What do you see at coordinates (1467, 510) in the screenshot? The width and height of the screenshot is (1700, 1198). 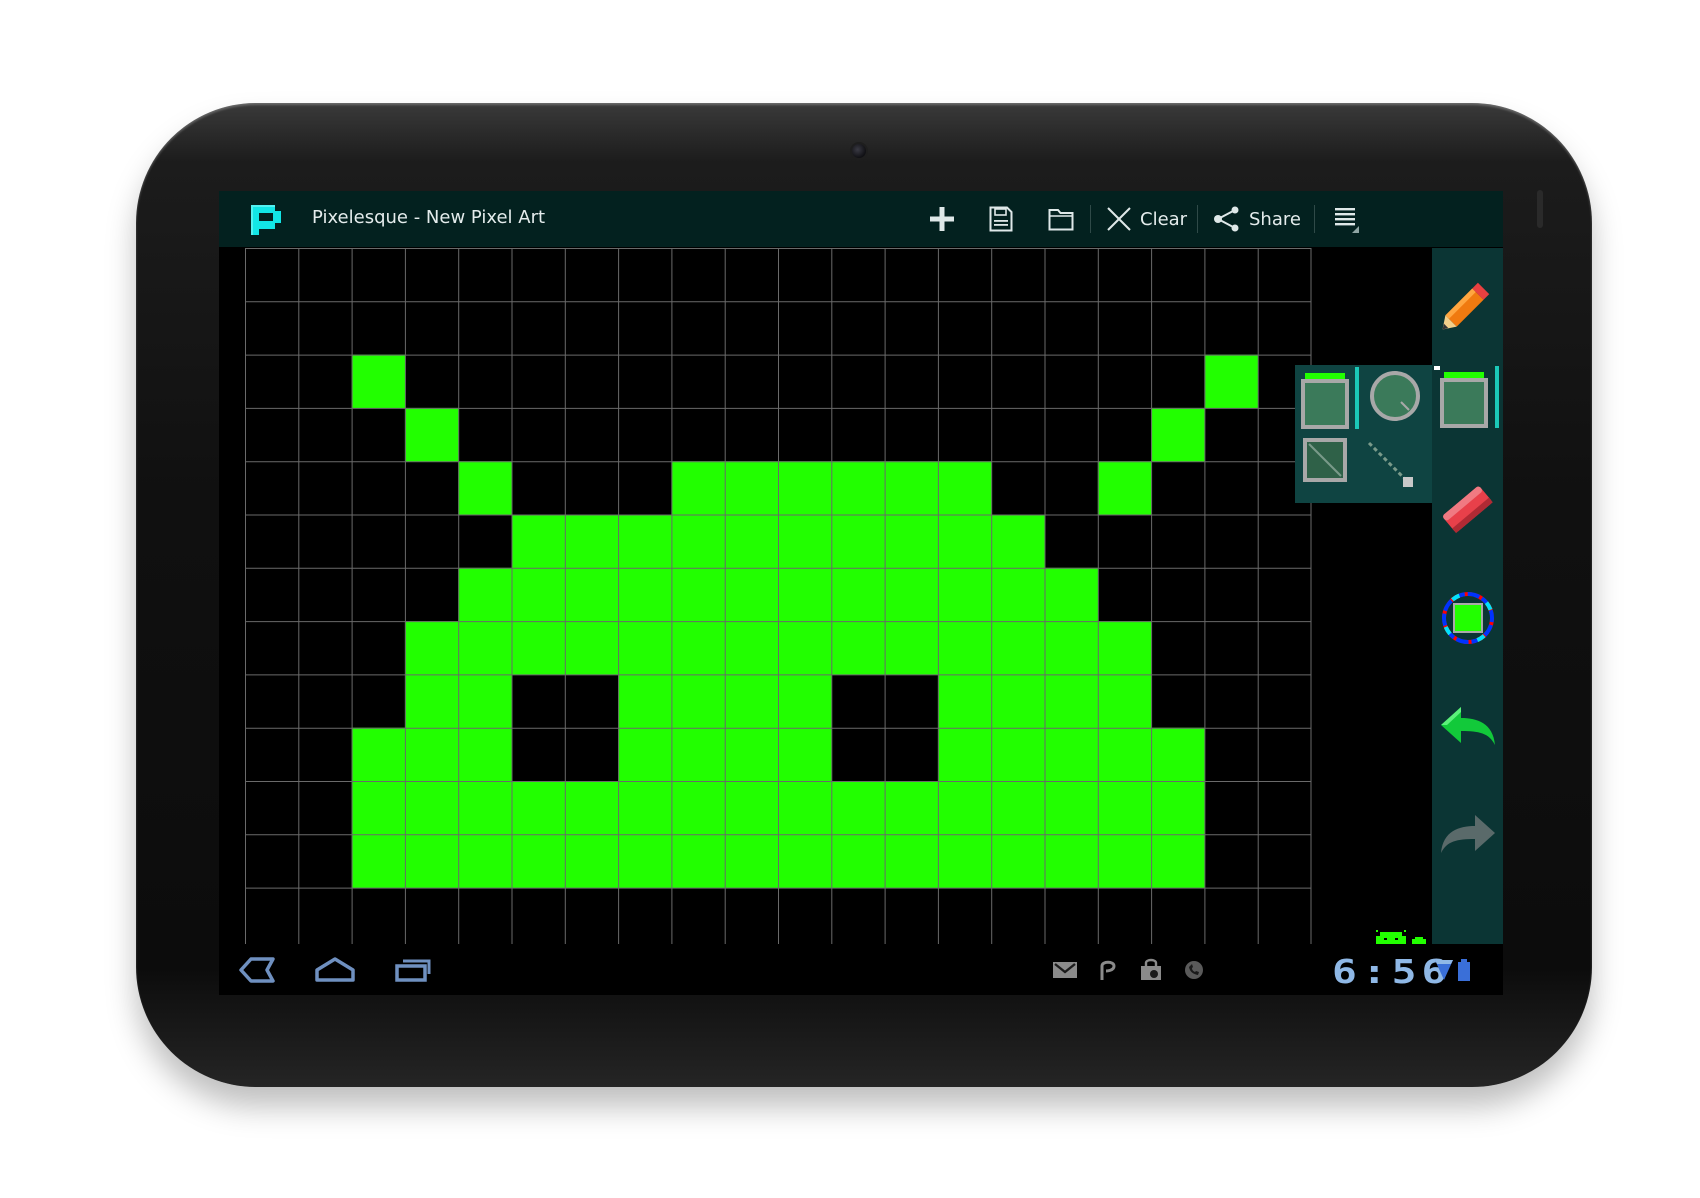 I see `eraser-tool` at bounding box center [1467, 510].